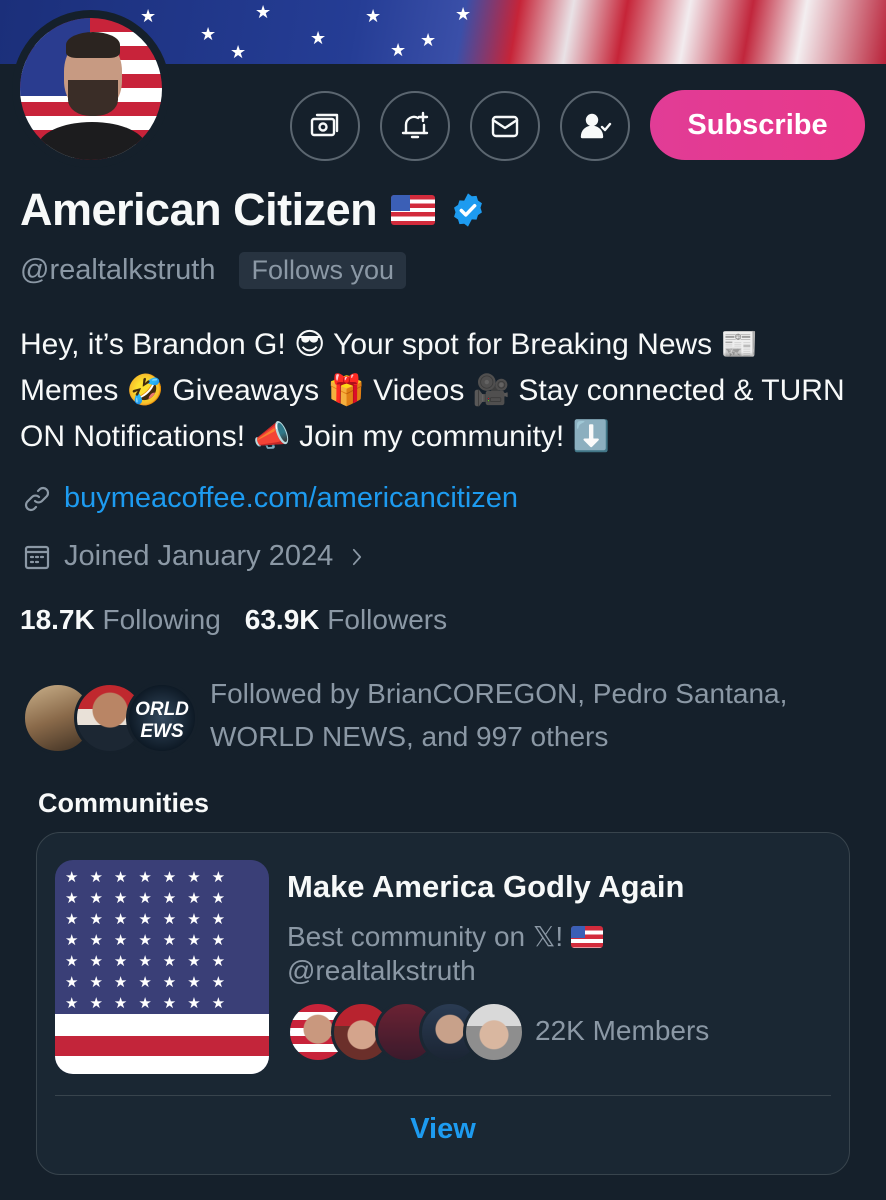 Image resolution: width=886 pixels, height=1200 pixels. What do you see at coordinates (418, 390) in the screenshot?
I see `bio-text: Videos` at bounding box center [418, 390].